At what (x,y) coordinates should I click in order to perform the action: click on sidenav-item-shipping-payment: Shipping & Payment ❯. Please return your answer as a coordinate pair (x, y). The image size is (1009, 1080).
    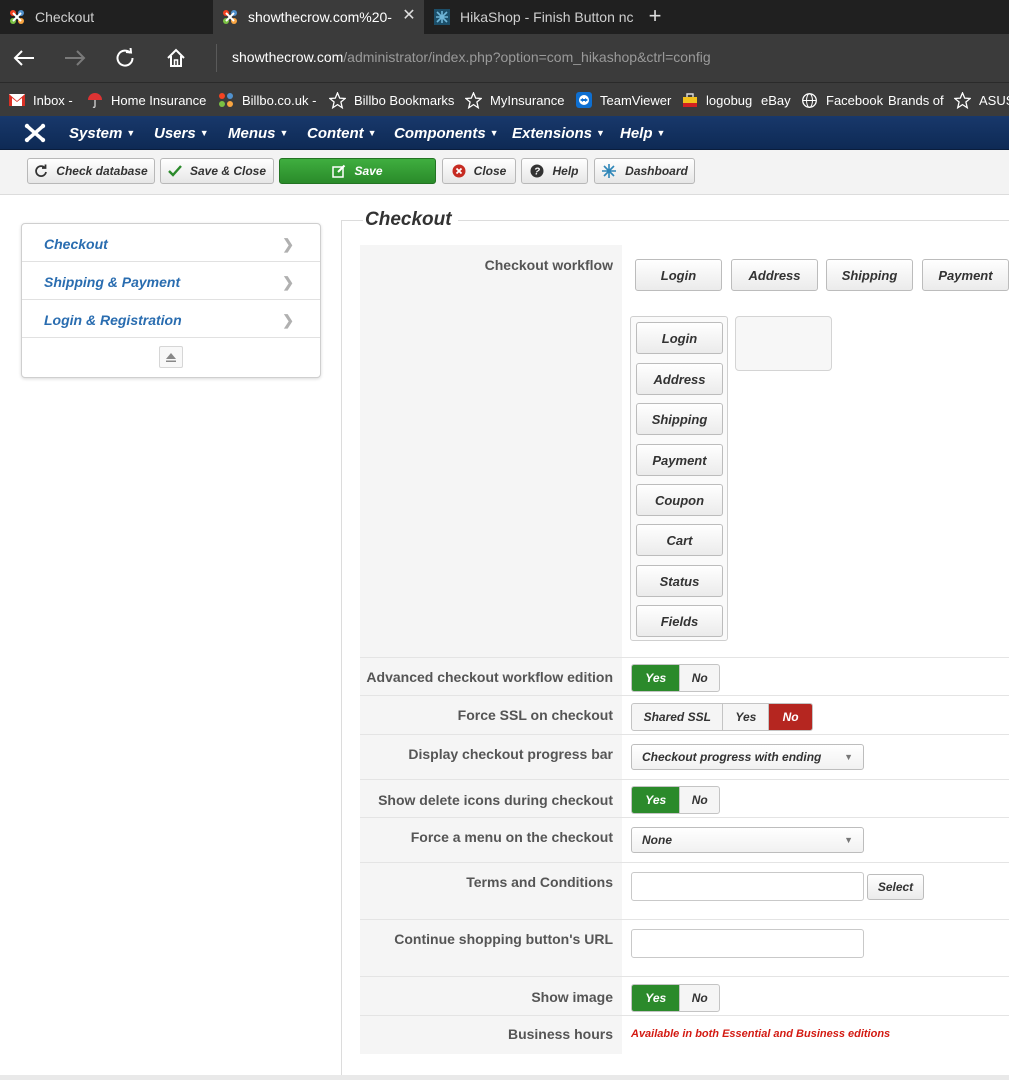
    Looking at the image, I should click on (171, 281).